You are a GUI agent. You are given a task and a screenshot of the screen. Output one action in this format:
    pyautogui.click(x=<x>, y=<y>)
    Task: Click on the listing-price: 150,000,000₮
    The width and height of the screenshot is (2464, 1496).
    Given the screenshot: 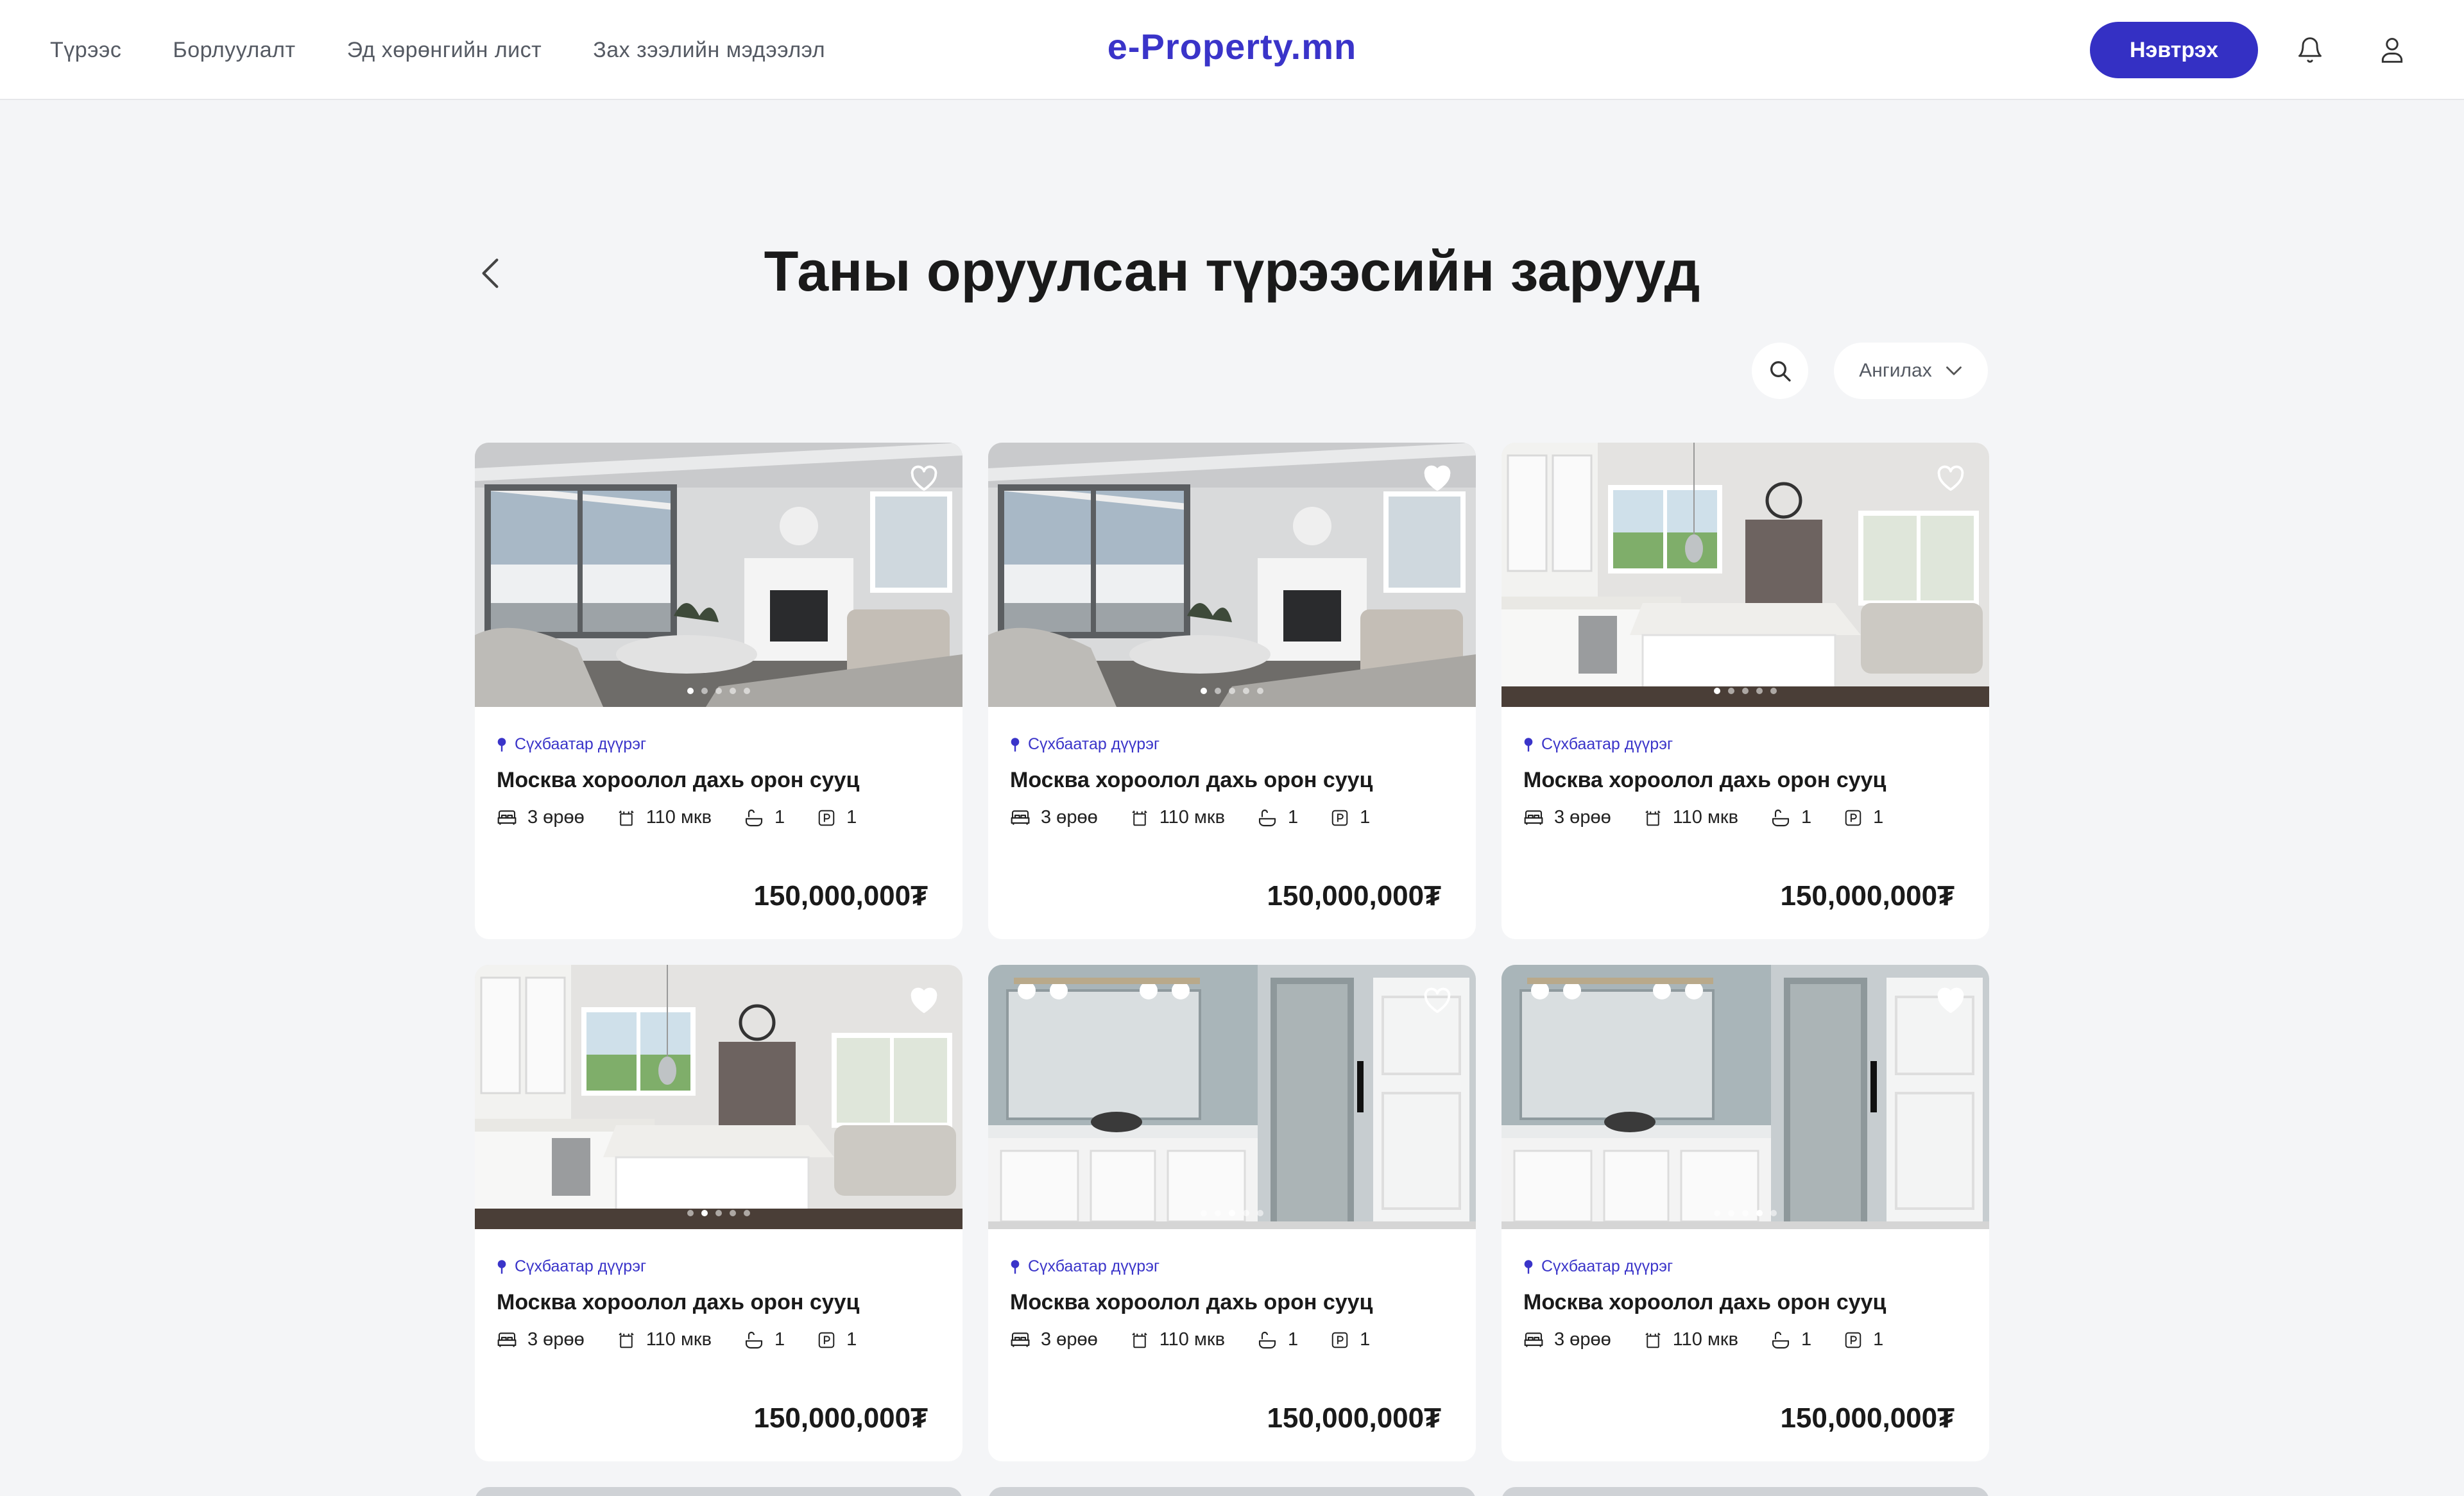 What is the action you would take?
    pyautogui.click(x=1868, y=896)
    